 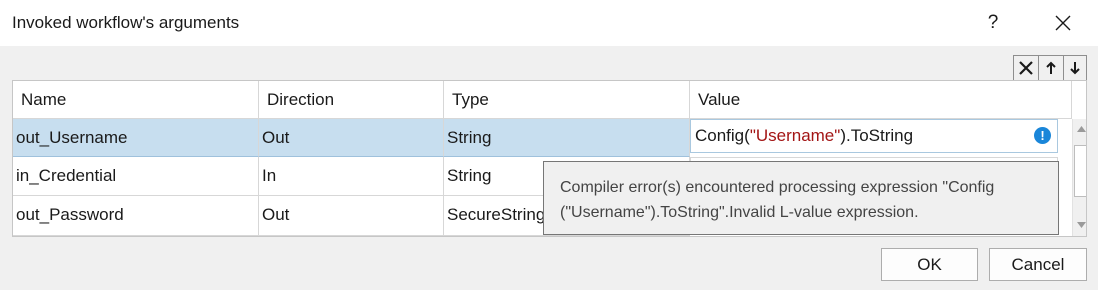 What do you see at coordinates (795, 135) in the screenshot?
I see `expression-string-literal: "Username"` at bounding box center [795, 135].